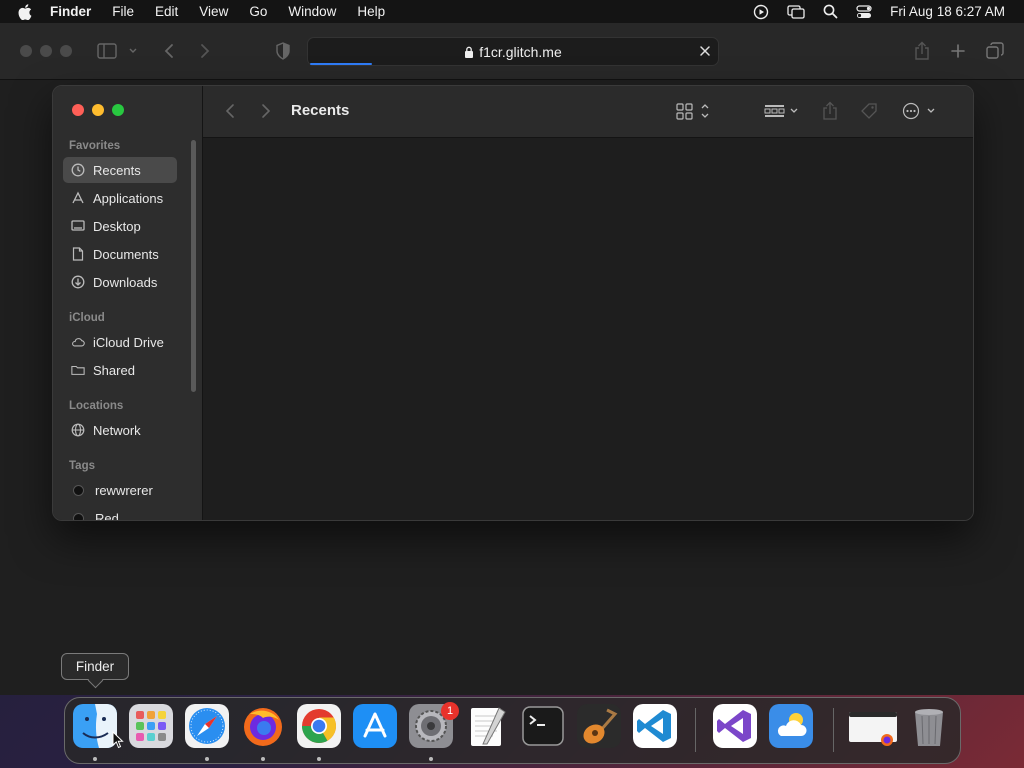 This screenshot has height=768, width=1024. I want to click on dock-app-textedit, so click(487, 726).